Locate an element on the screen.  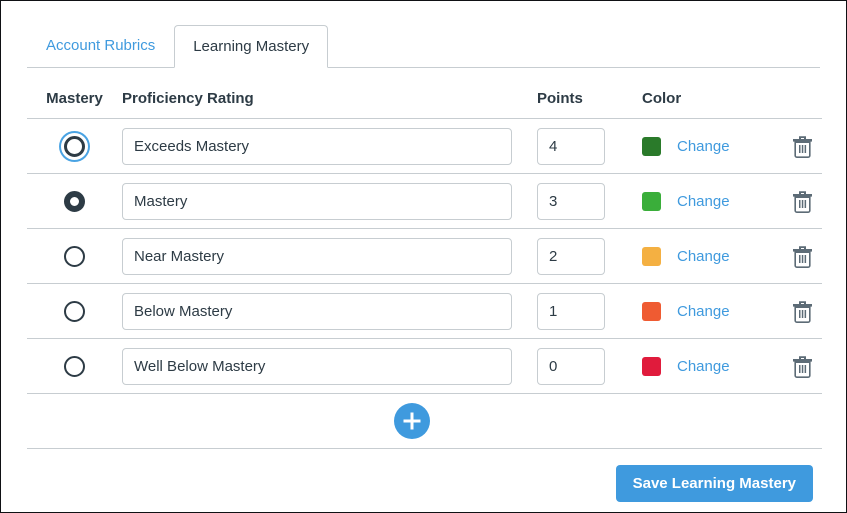
tab-learning-mastery: Learning Mastery is located at coordinates (251, 46).